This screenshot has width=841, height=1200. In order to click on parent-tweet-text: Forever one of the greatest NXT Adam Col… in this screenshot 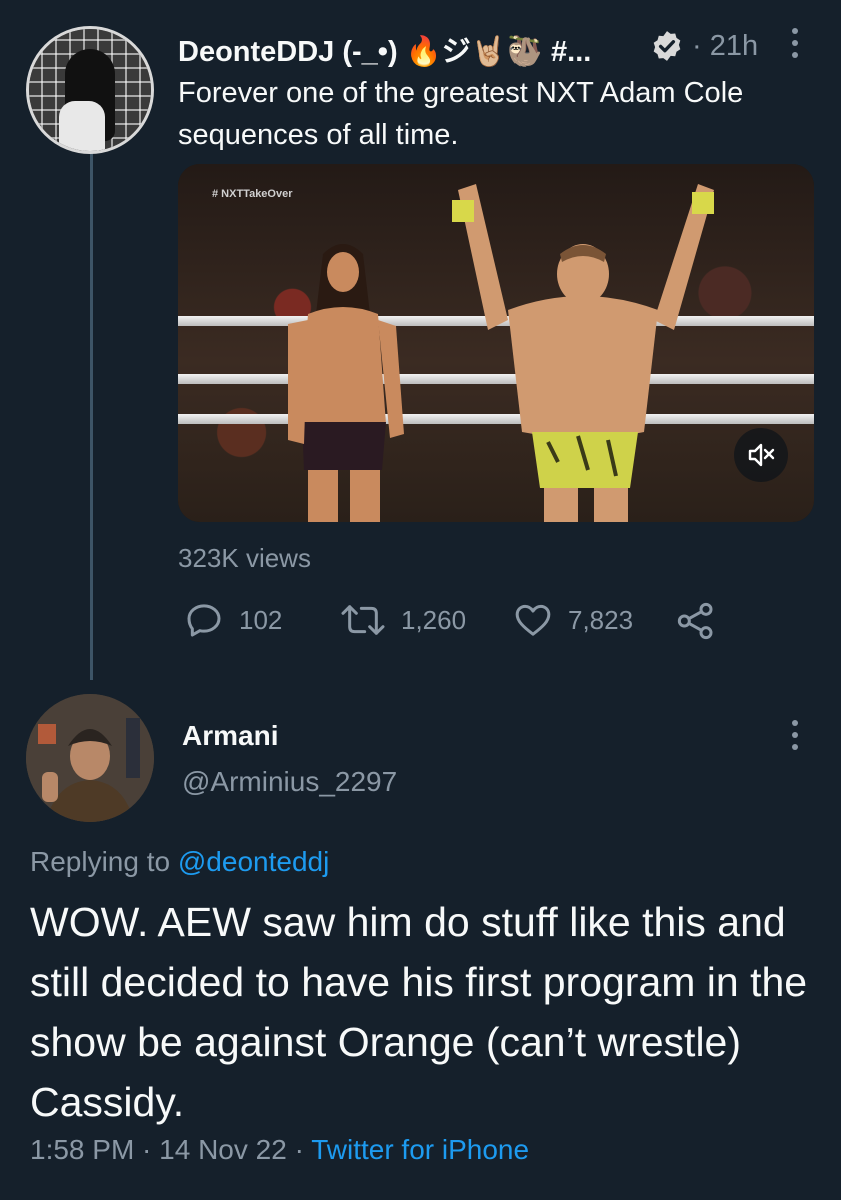, I will do `click(461, 114)`.